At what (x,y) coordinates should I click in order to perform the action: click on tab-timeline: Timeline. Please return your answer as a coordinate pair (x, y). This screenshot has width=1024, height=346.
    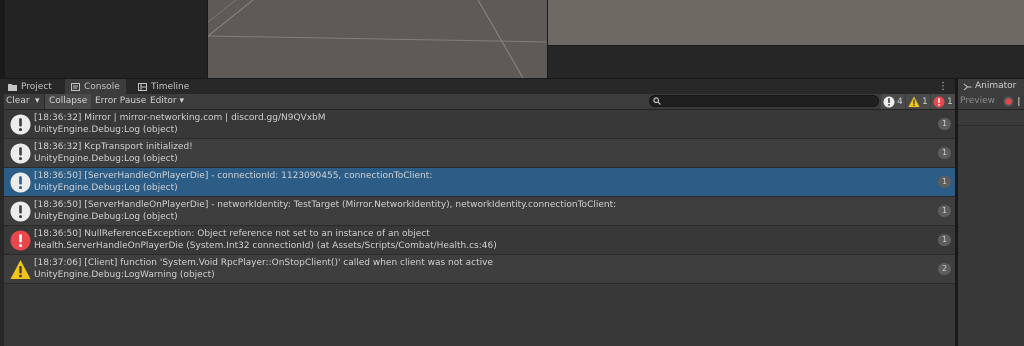
    Looking at the image, I should click on (163, 87).